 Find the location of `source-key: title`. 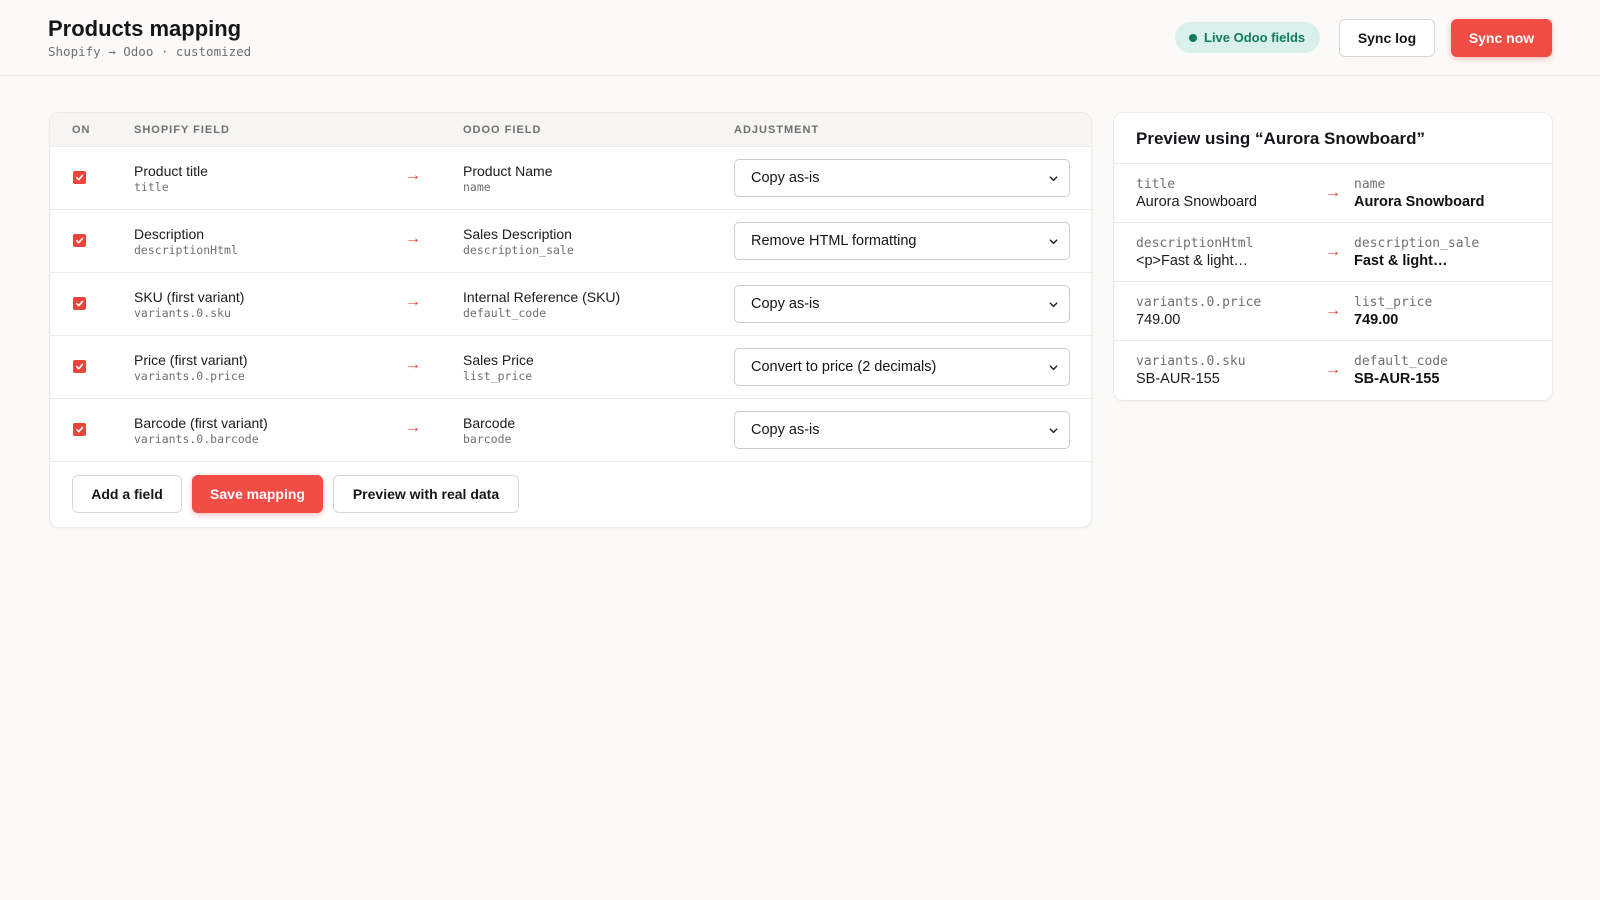

source-key: title is located at coordinates (1156, 184).